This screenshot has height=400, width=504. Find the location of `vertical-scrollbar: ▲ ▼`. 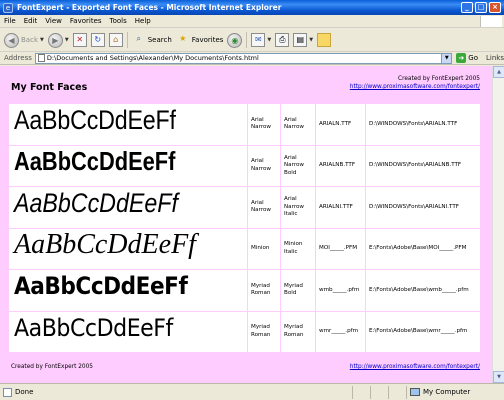

vertical-scrollbar: ▲ ▼ is located at coordinates (498, 224).